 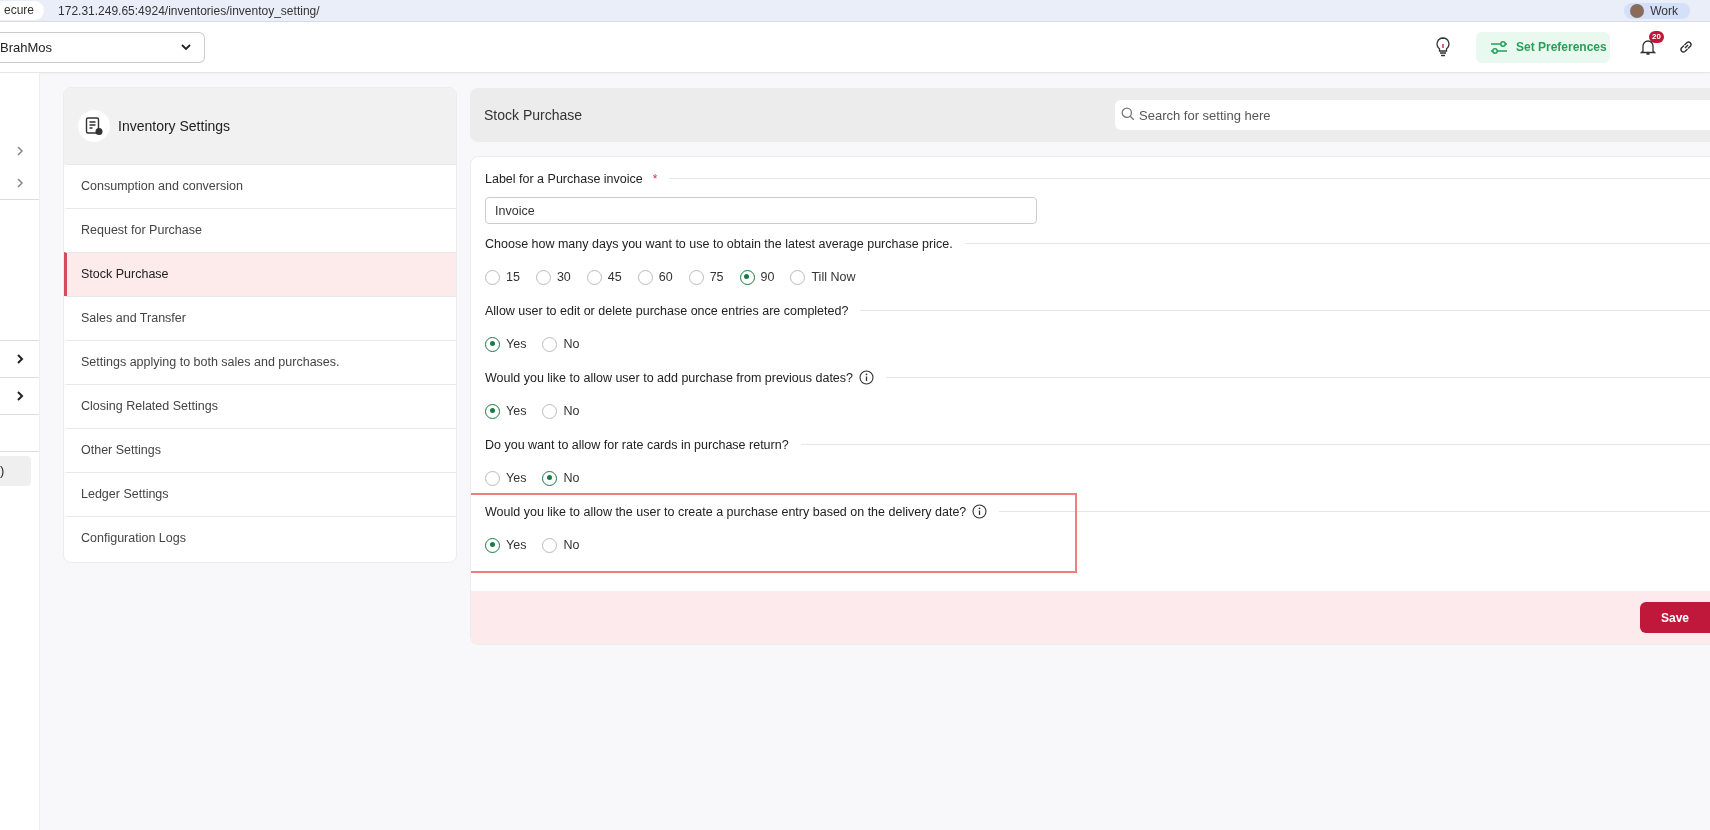 I want to click on menu-item: Stock Purchase, so click(x=260, y=274).